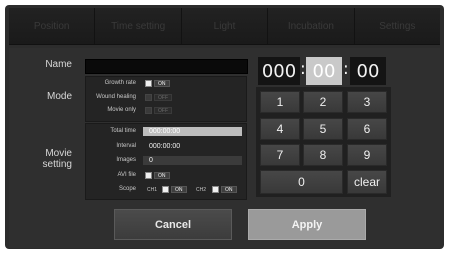 The width and height of the screenshot is (449, 254). What do you see at coordinates (324, 71) in the screenshot?
I see `timer-minutes: 00` at bounding box center [324, 71].